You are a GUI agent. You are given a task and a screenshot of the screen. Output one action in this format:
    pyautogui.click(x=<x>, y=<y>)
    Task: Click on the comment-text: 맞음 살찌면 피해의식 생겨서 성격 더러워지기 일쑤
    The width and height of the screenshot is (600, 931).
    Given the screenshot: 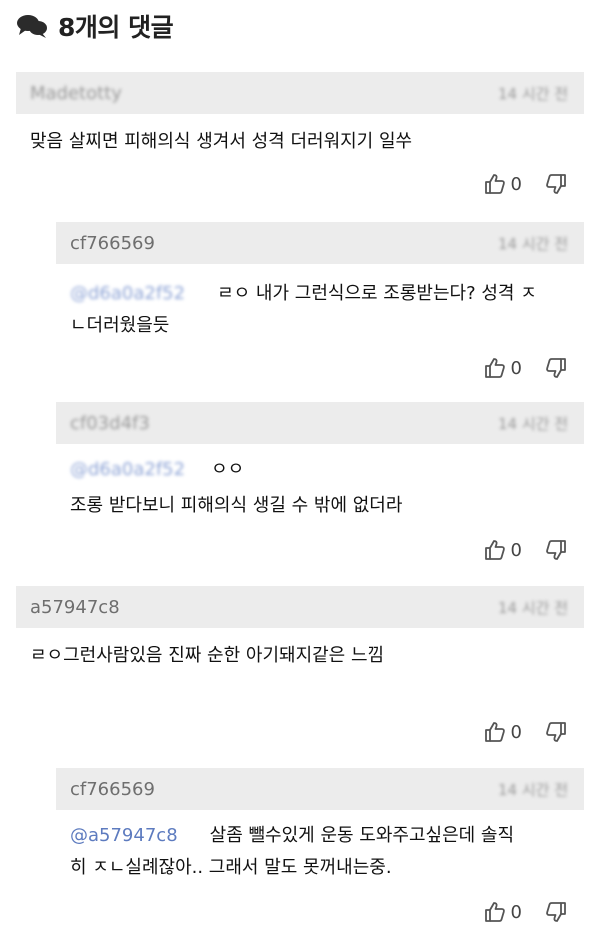 What is the action you would take?
    pyautogui.click(x=221, y=141)
    